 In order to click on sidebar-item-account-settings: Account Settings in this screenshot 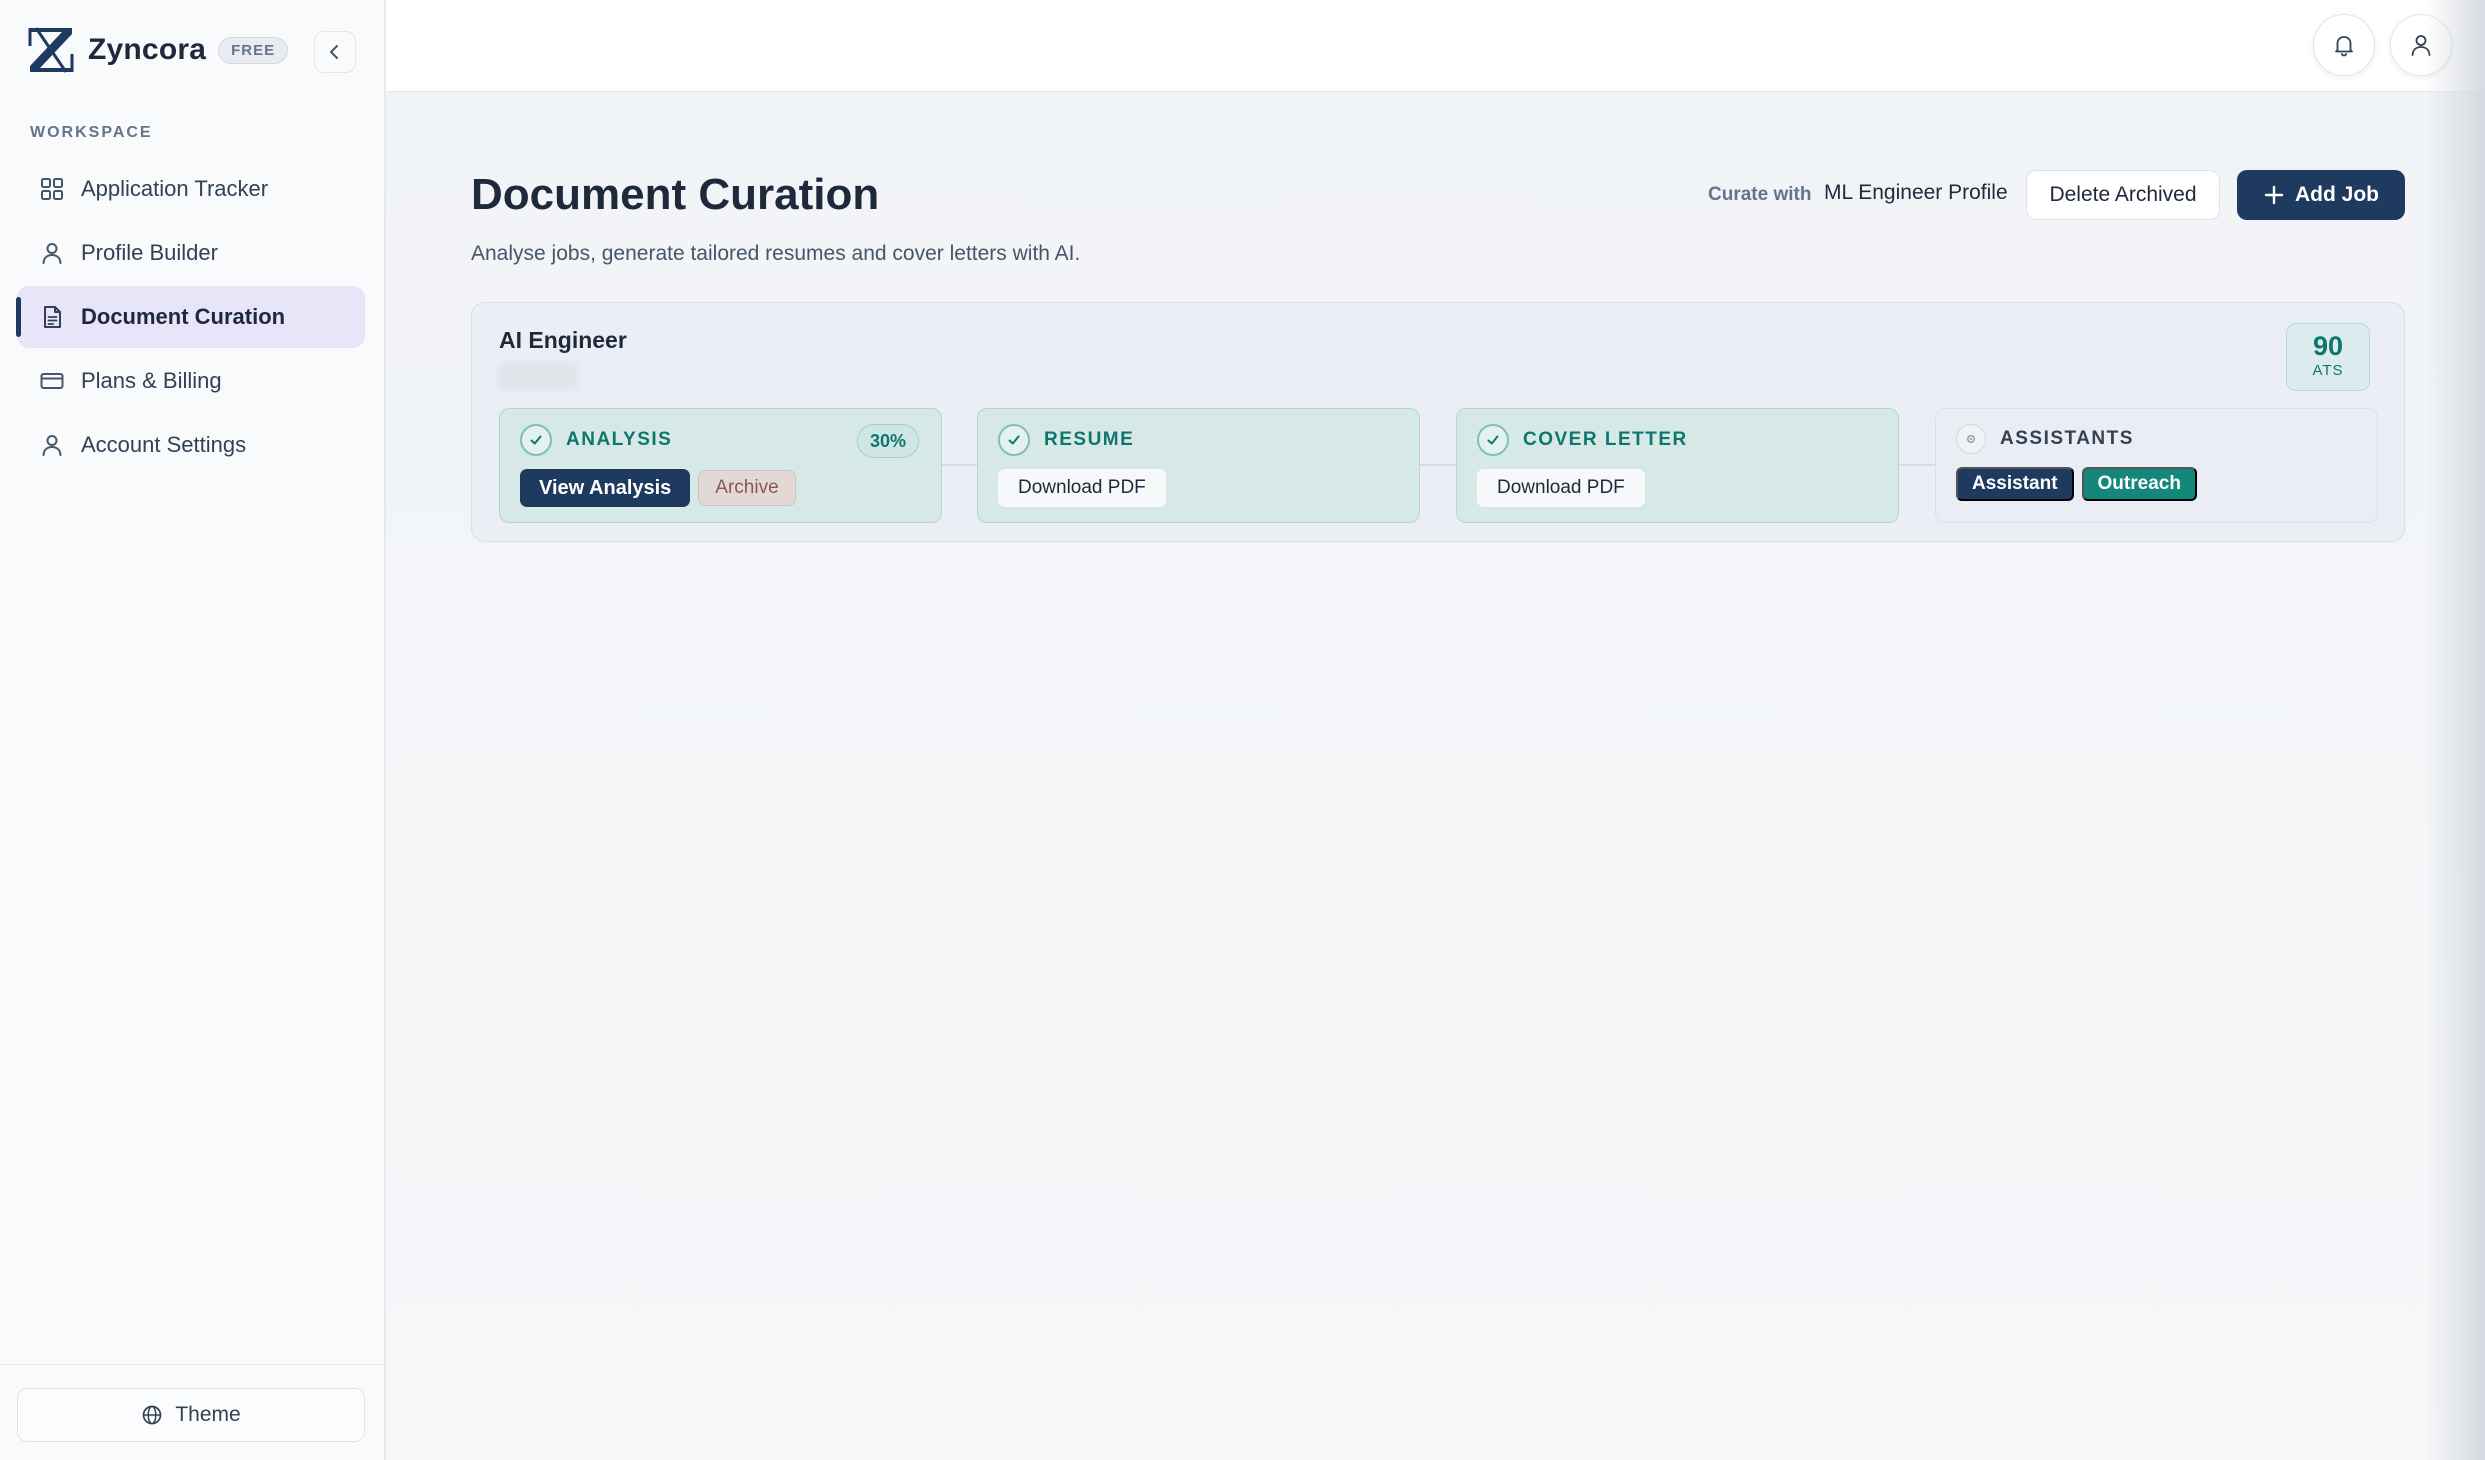, I will do `click(191, 445)`.